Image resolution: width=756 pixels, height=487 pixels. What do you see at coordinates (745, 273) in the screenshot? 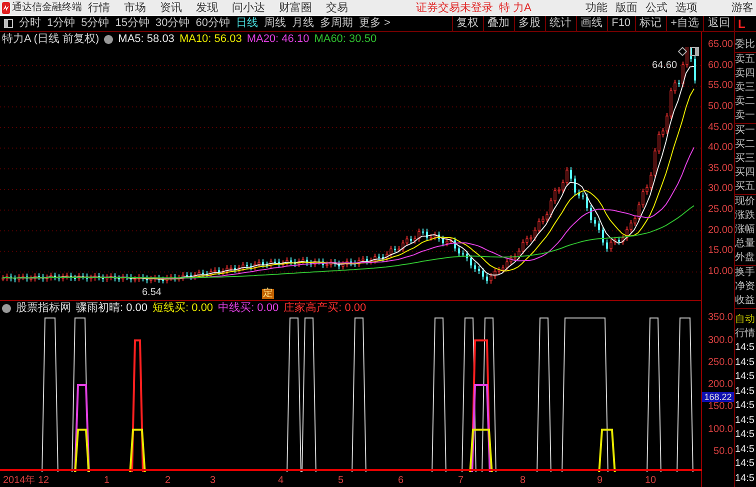
I see `quote-field-label: 换手` at bounding box center [745, 273].